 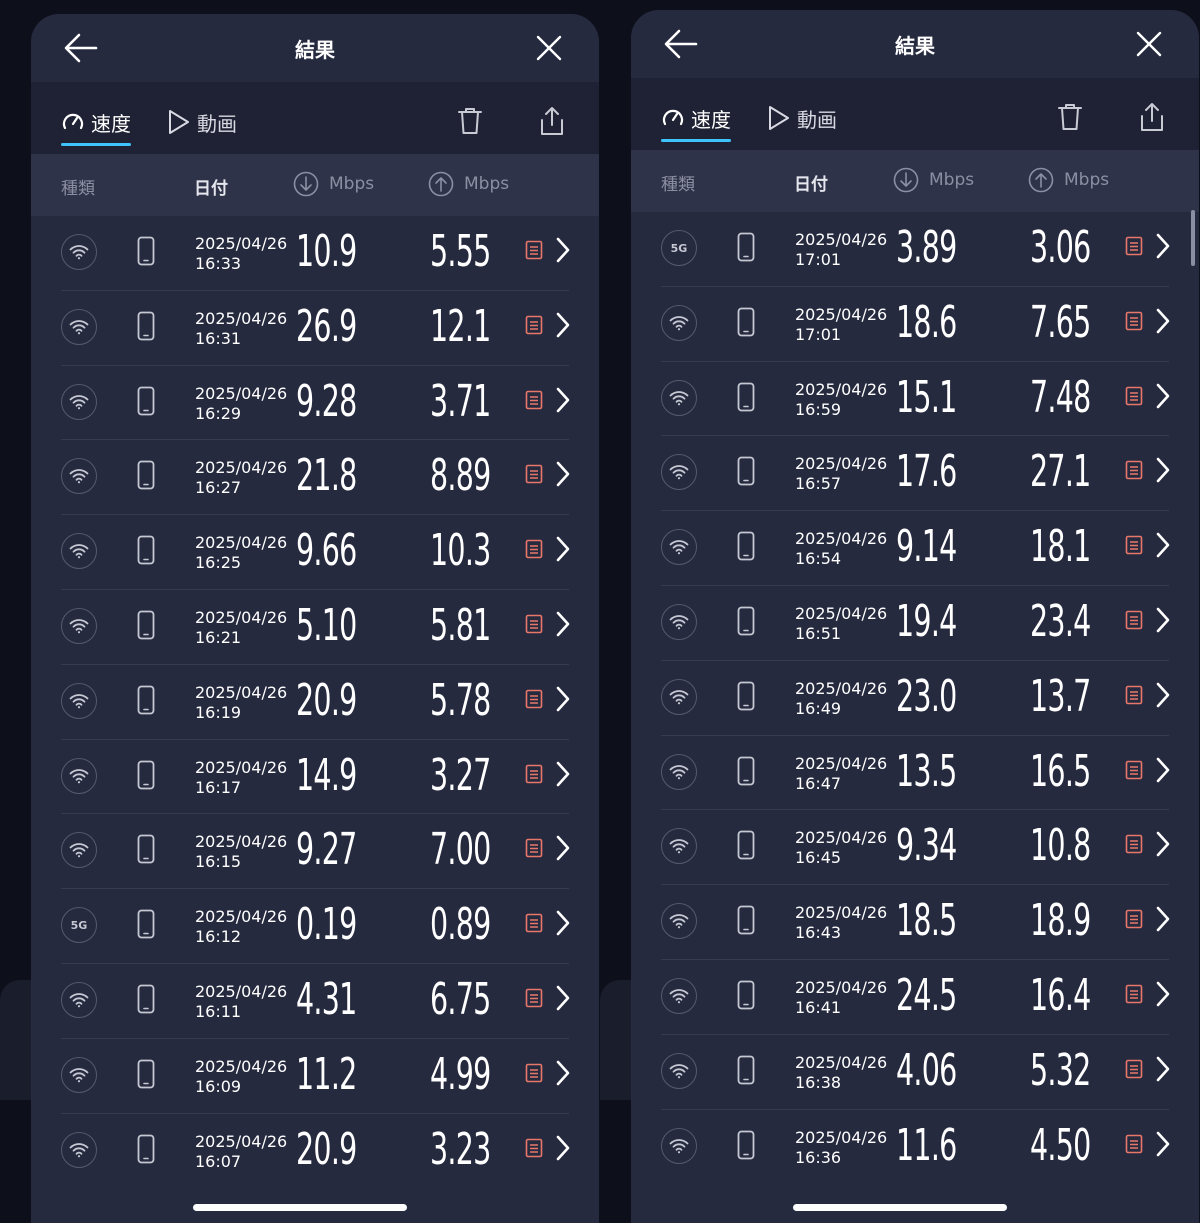 I want to click on result-row: 2025/04/26 16:43 18.5 18.9, so click(x=915, y=922).